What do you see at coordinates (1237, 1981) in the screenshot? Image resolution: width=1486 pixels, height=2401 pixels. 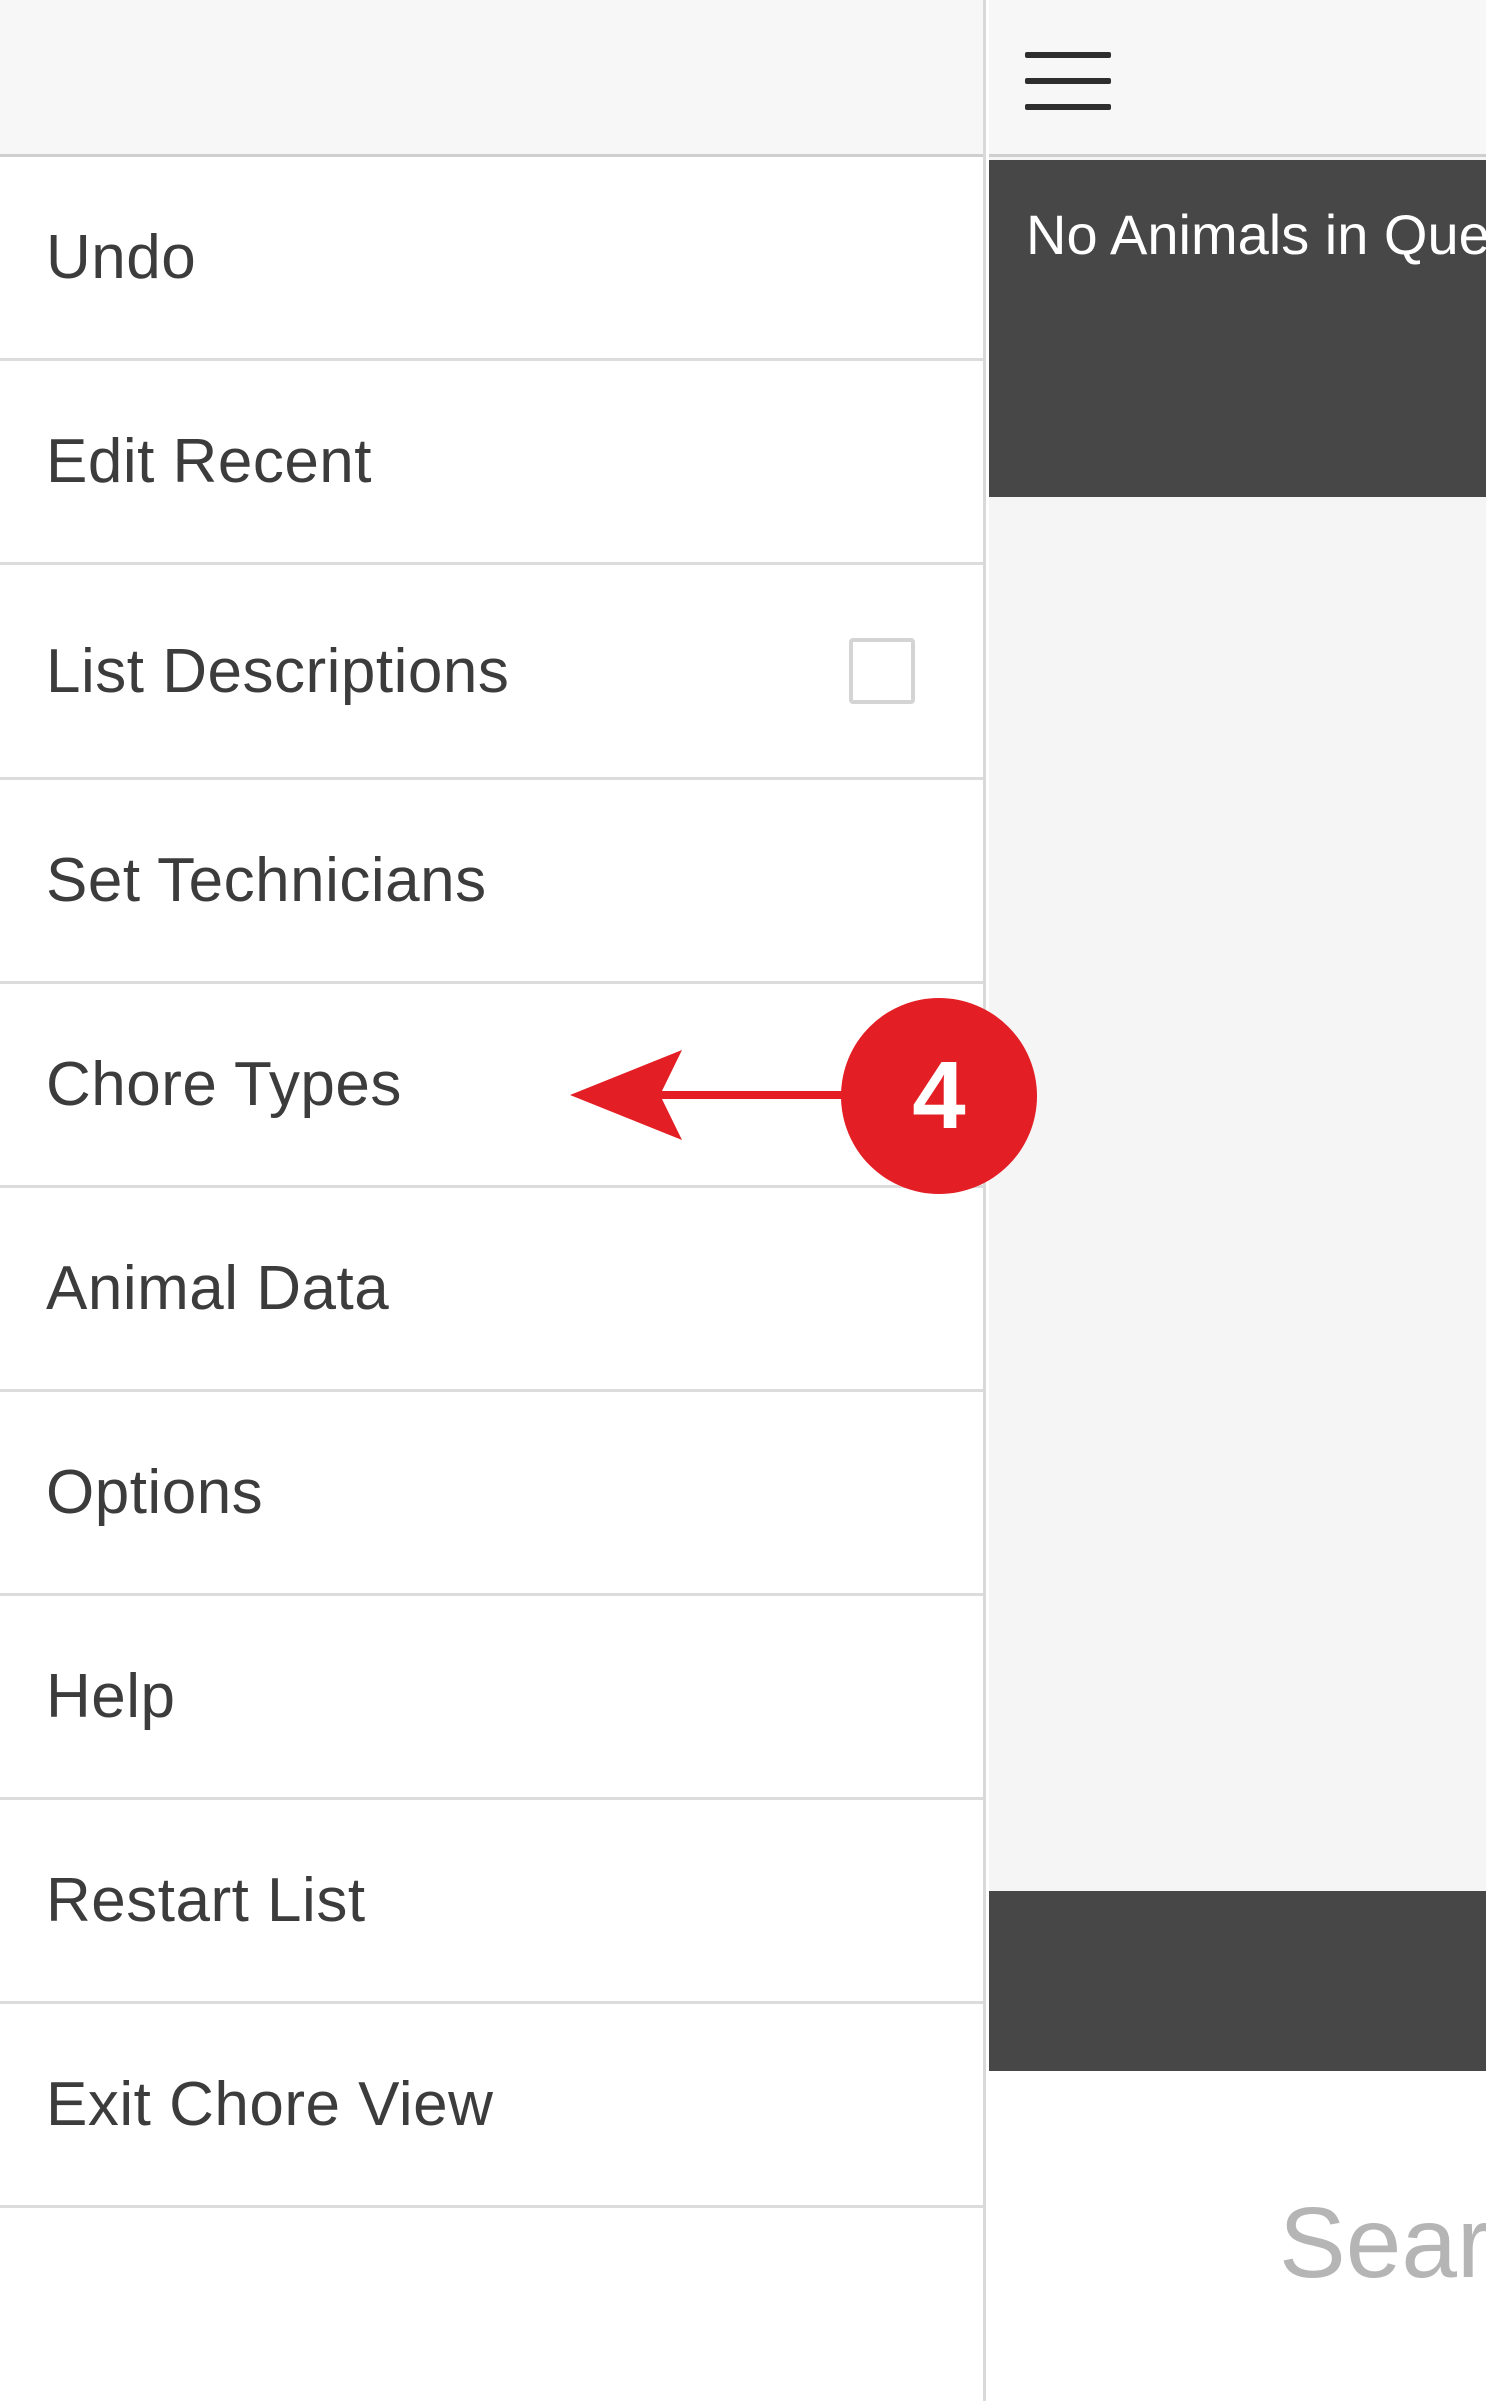 I see `bottom-toolbar` at bounding box center [1237, 1981].